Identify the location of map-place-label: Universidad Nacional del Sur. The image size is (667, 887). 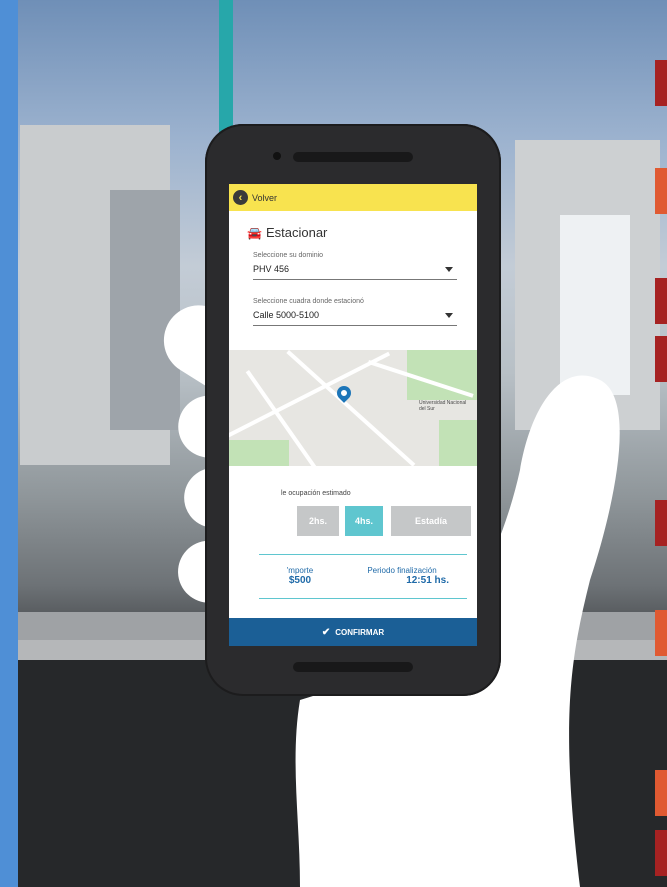
(443, 406).